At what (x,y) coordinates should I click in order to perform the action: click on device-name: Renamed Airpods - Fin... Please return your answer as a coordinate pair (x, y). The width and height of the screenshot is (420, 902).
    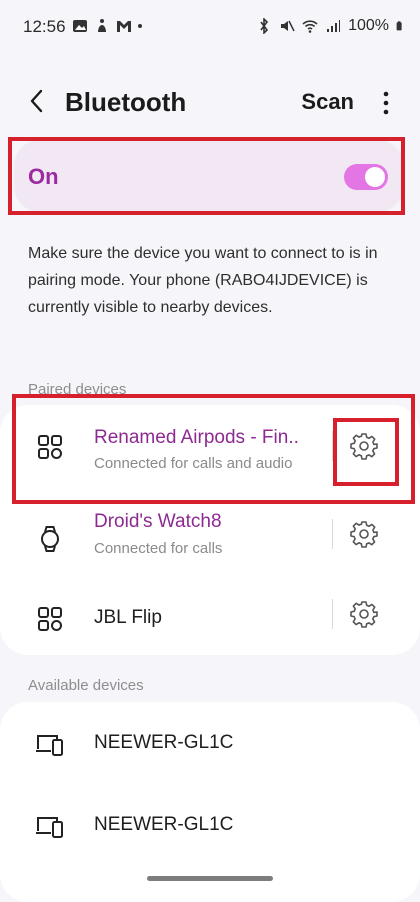
    Looking at the image, I should click on (196, 437).